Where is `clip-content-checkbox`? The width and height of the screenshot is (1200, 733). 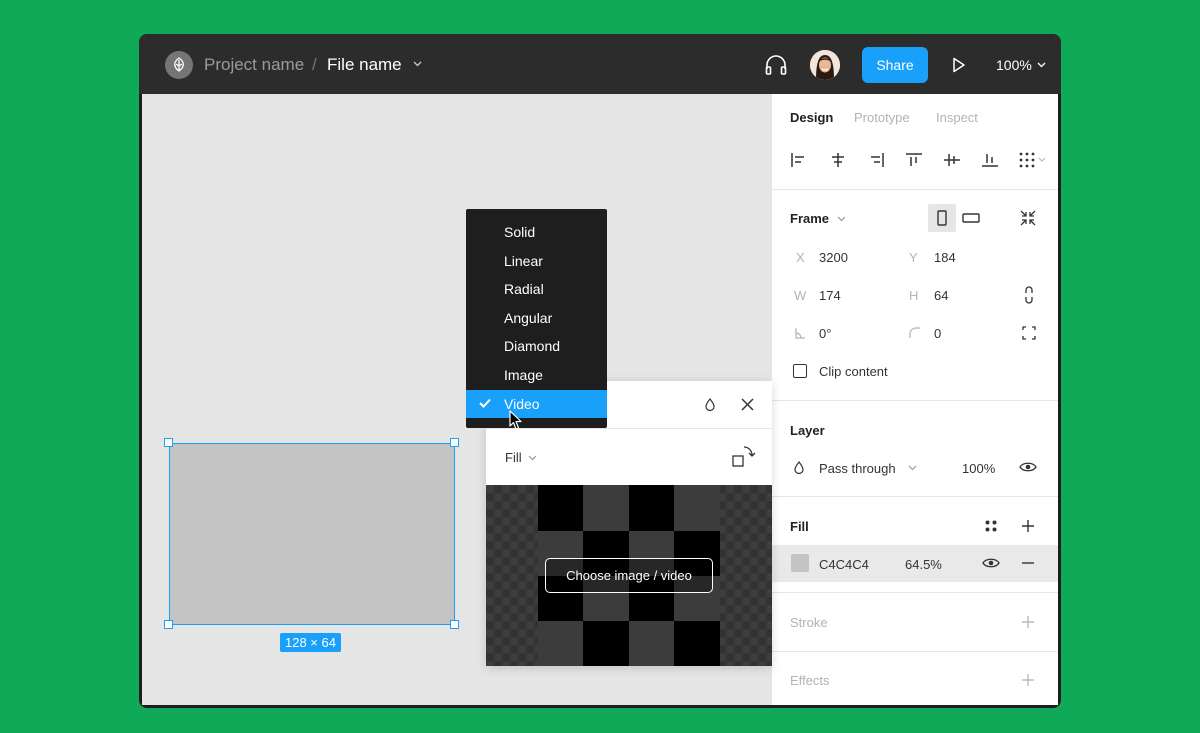
clip-content-checkbox is located at coordinates (800, 371).